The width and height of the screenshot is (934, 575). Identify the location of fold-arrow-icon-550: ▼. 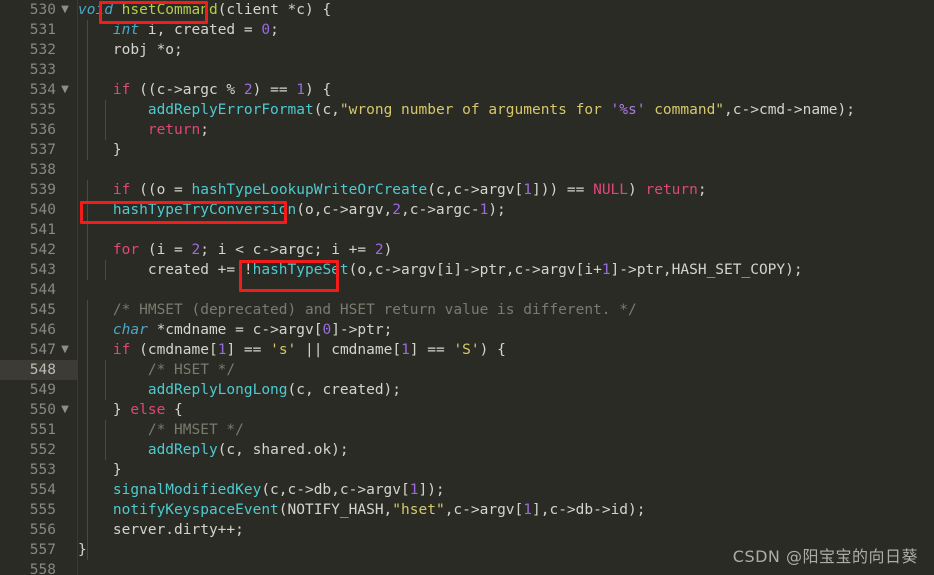
(65, 410).